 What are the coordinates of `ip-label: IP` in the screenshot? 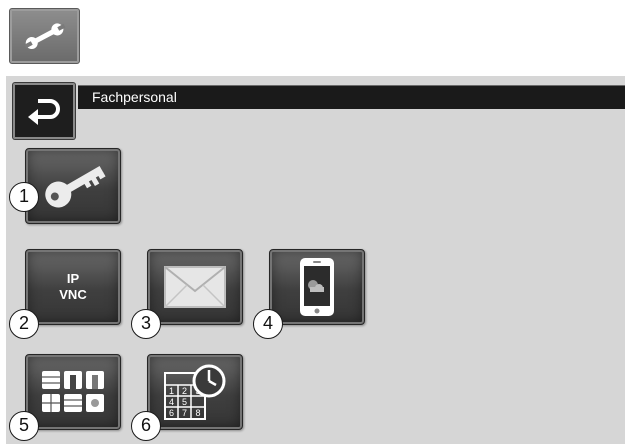 It's located at (73, 278).